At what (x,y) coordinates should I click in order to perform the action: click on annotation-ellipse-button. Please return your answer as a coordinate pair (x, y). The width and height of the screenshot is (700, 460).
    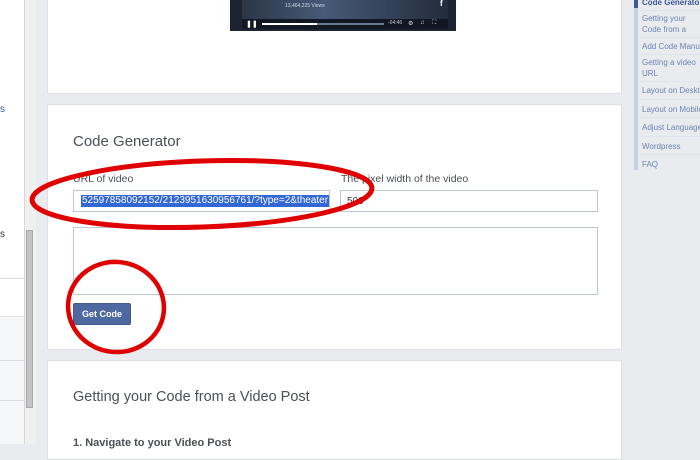
    Looking at the image, I should click on (116, 307).